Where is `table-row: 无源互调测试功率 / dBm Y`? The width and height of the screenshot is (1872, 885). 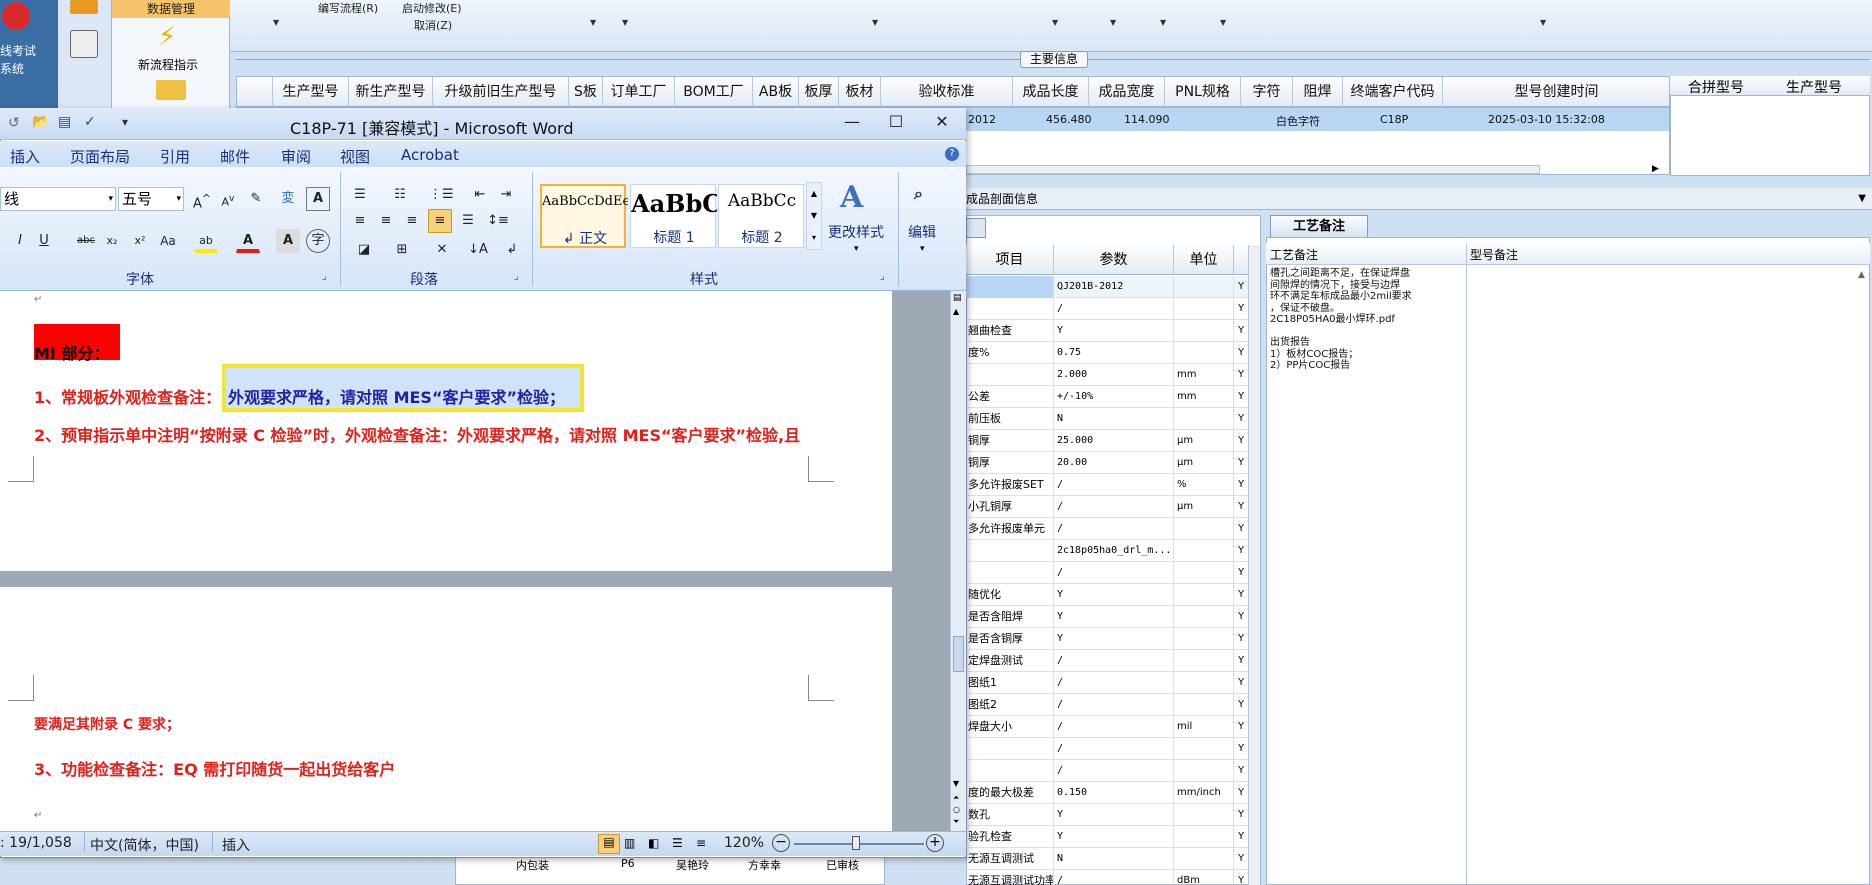 table-row: 无源互调测试功率 / dBm Y is located at coordinates (1107, 877).